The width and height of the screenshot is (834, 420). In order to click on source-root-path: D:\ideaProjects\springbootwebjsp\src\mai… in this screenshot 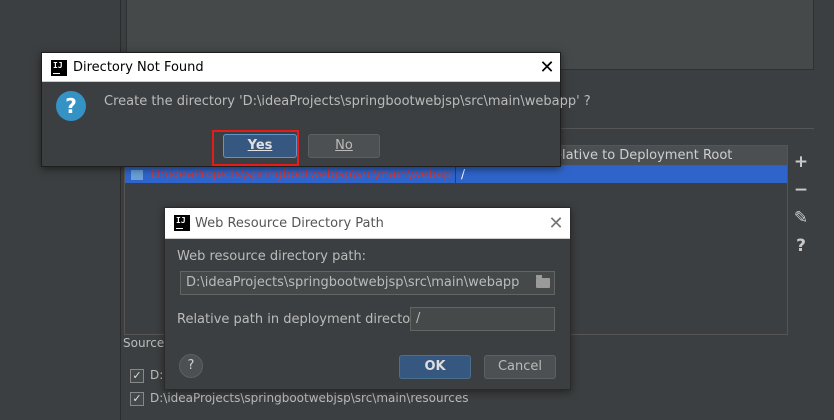, I will do `click(309, 398)`.